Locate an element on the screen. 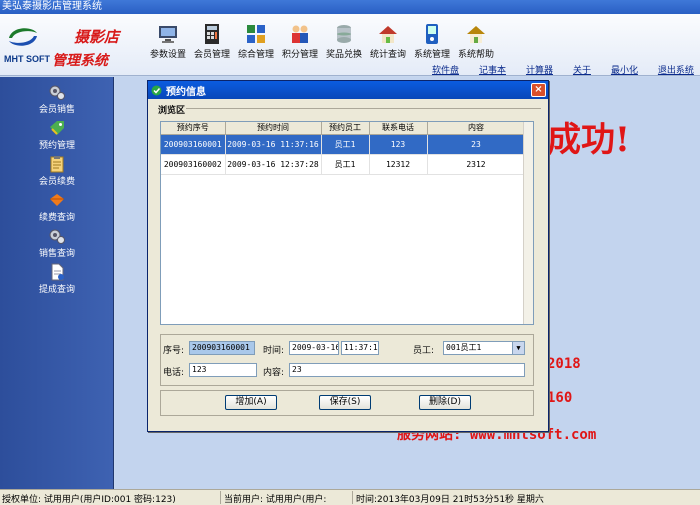 The image size is (700, 505). gem-icon is located at coordinates (57, 200).